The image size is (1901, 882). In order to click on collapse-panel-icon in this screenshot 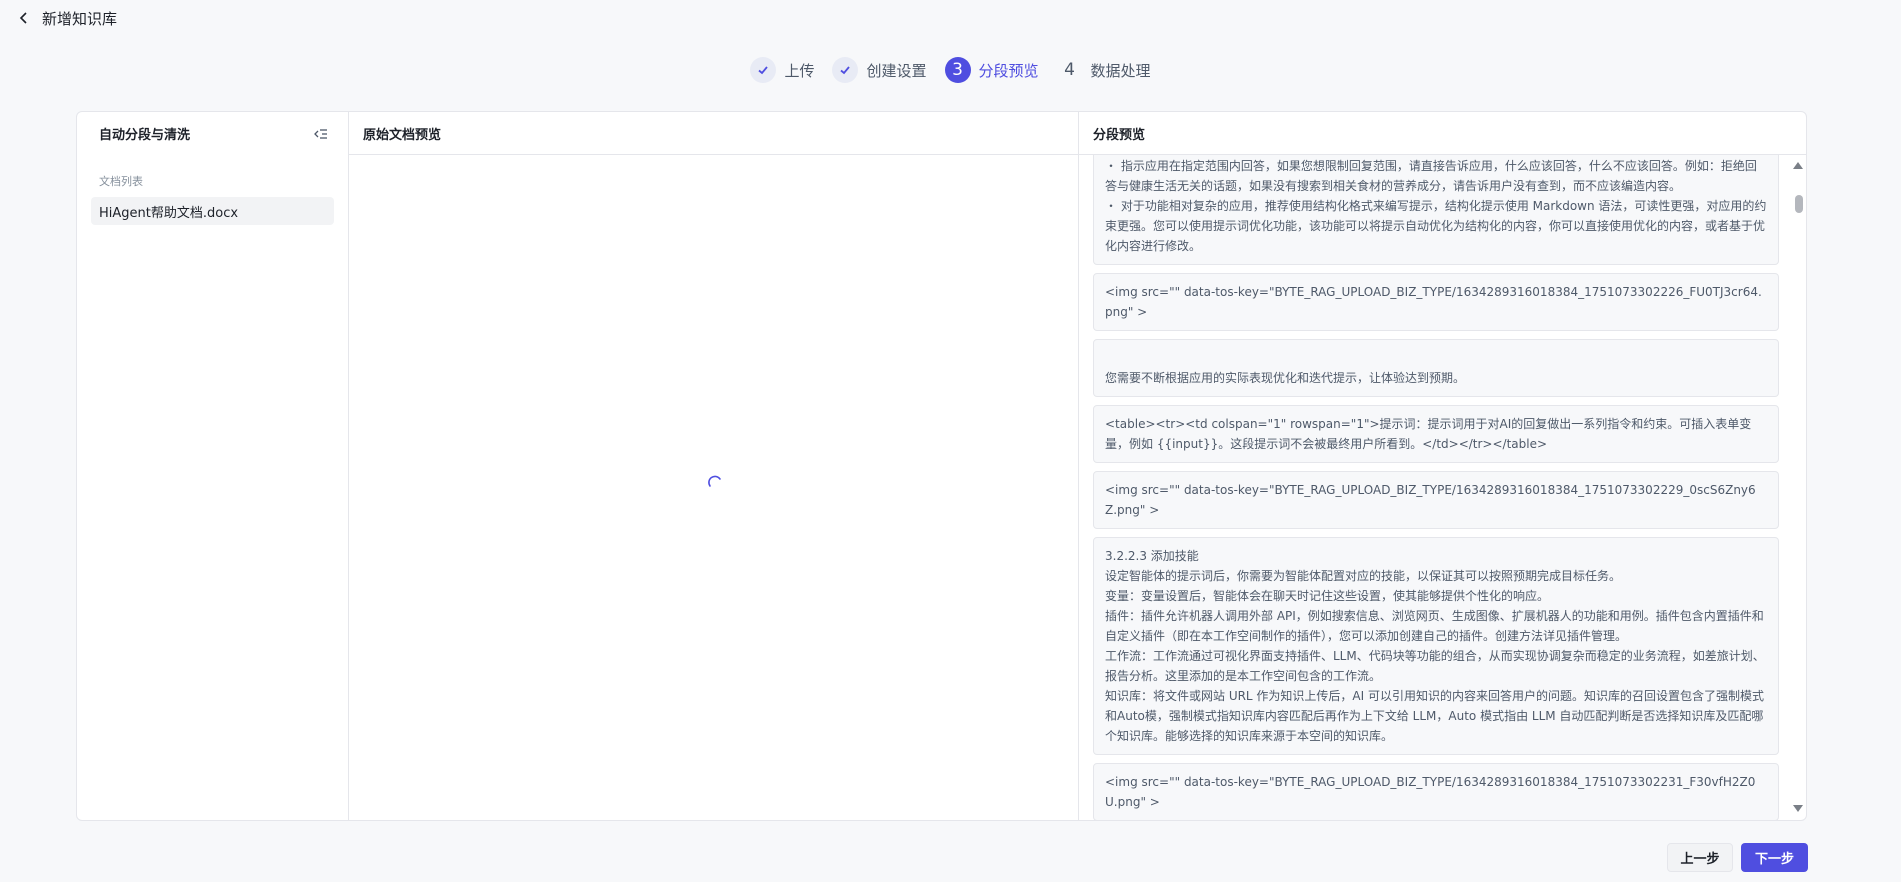, I will do `click(321, 134)`.